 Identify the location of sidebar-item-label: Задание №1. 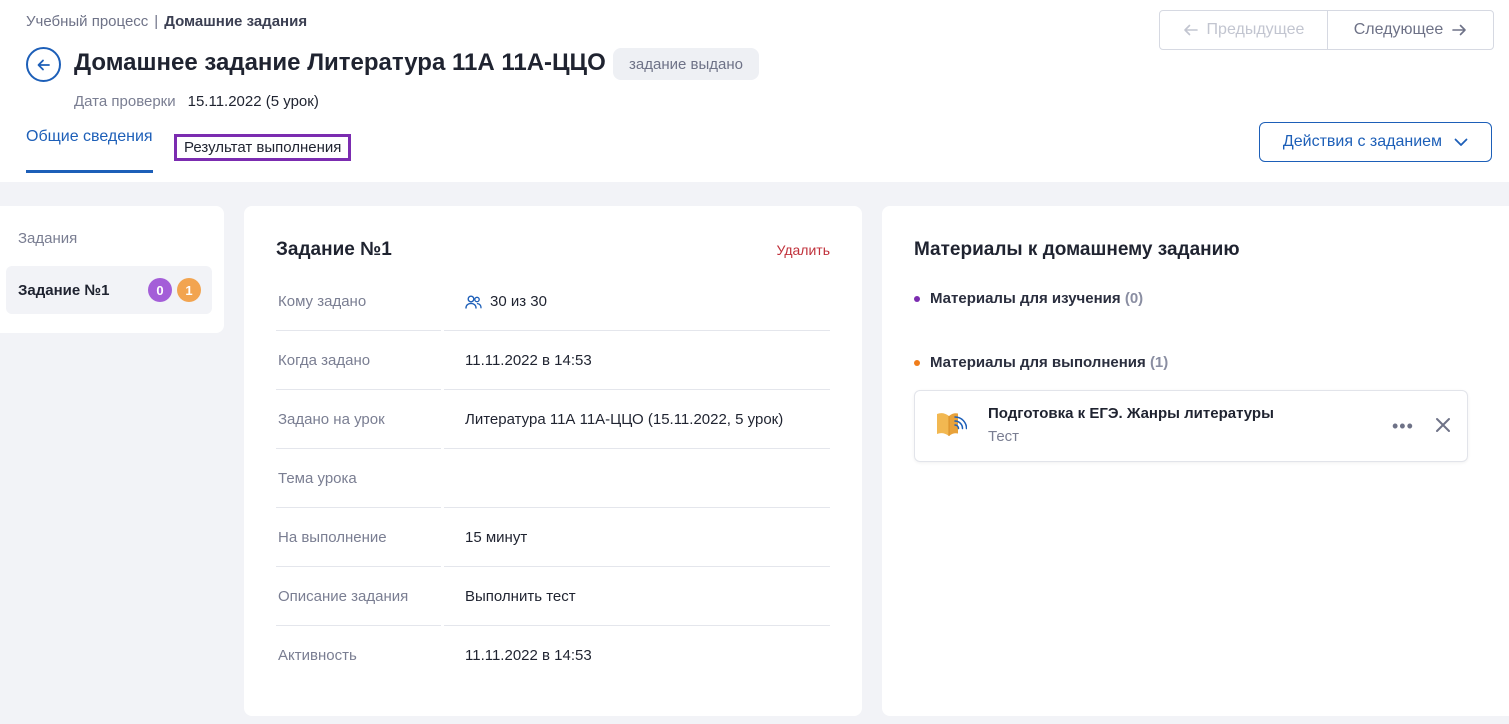
(64, 290).